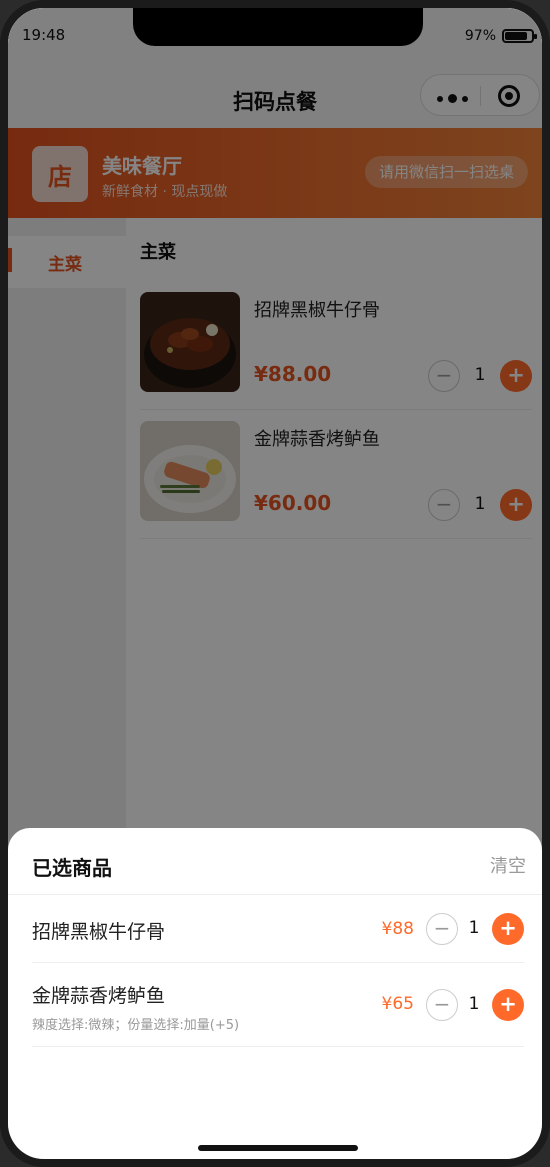 The width and height of the screenshot is (550, 1167). I want to click on cart-item-spec: 辣度选择:微辣；份量选择:加量(+5), so click(136, 1025).